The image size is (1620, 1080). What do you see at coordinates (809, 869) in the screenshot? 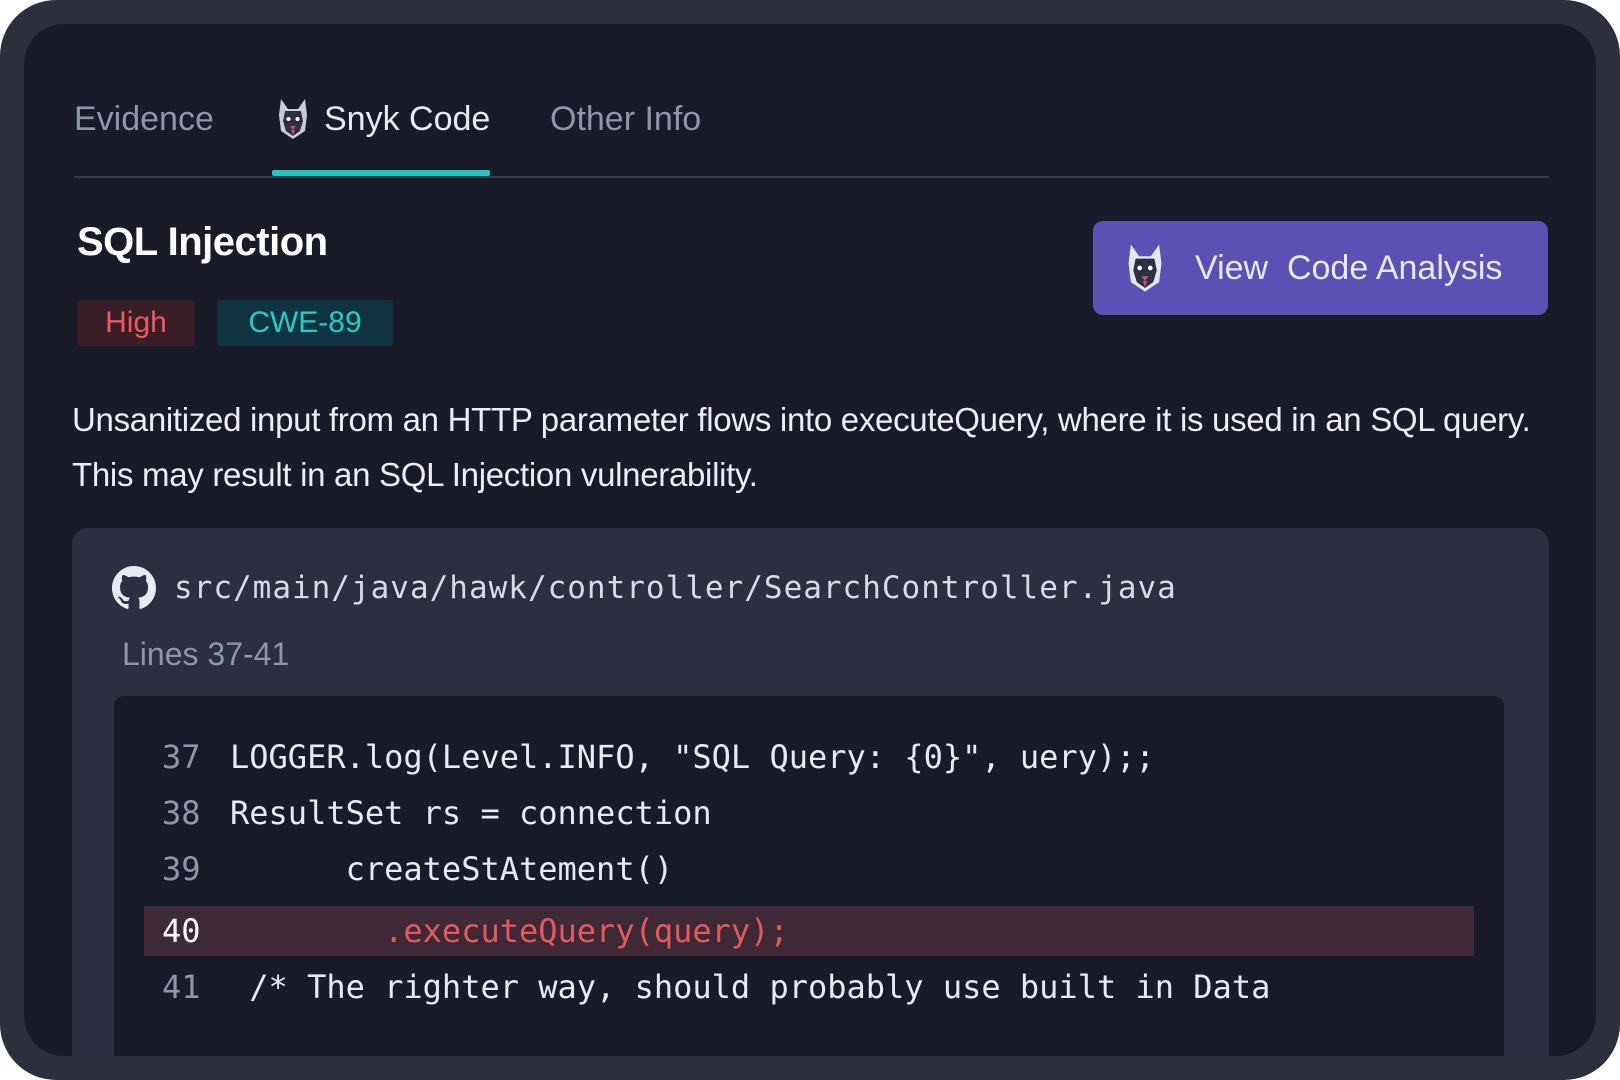
I see `code-line: 39 createStAtement()` at bounding box center [809, 869].